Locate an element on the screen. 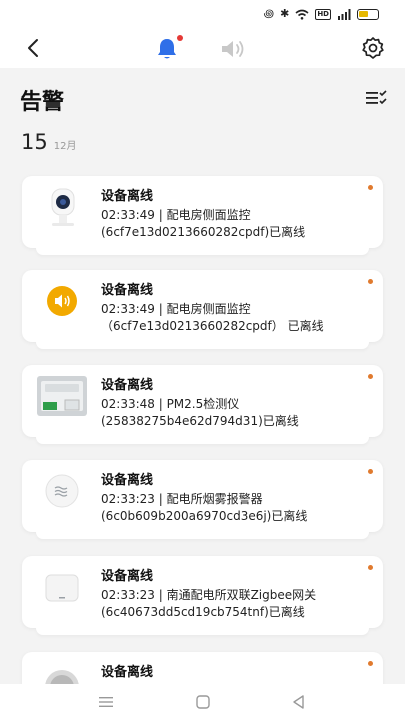 The image size is (405, 720). settings-icon is located at coordinates (373, 48).